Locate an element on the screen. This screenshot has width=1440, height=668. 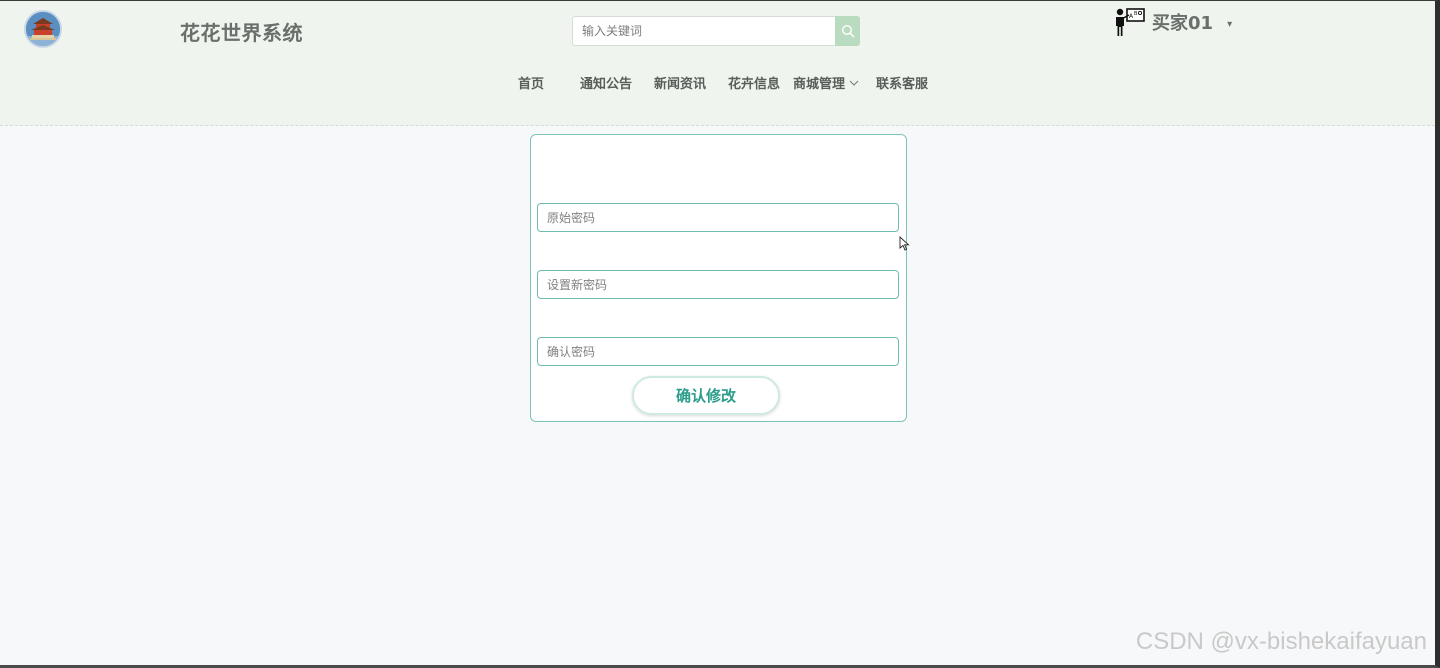
caret-down-icon: ▾ is located at coordinates (1229, 24).